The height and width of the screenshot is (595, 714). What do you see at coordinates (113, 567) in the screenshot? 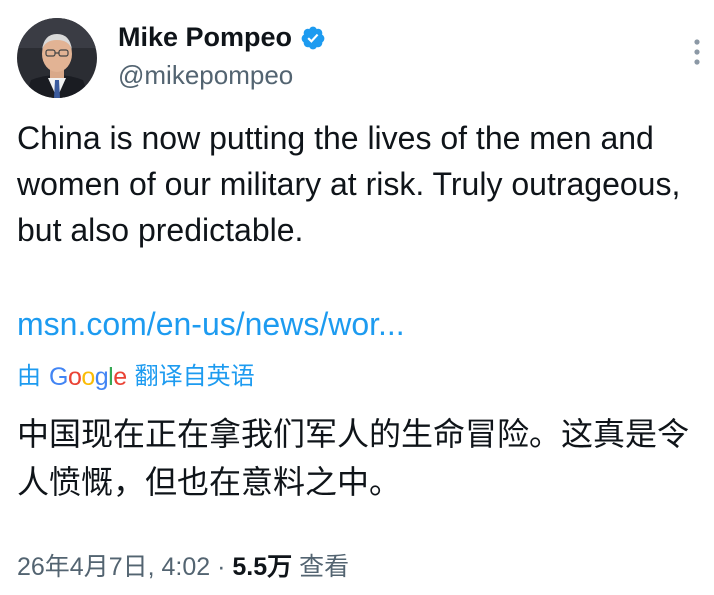
I see `timestamp: 26年4月7日, 4:02` at bounding box center [113, 567].